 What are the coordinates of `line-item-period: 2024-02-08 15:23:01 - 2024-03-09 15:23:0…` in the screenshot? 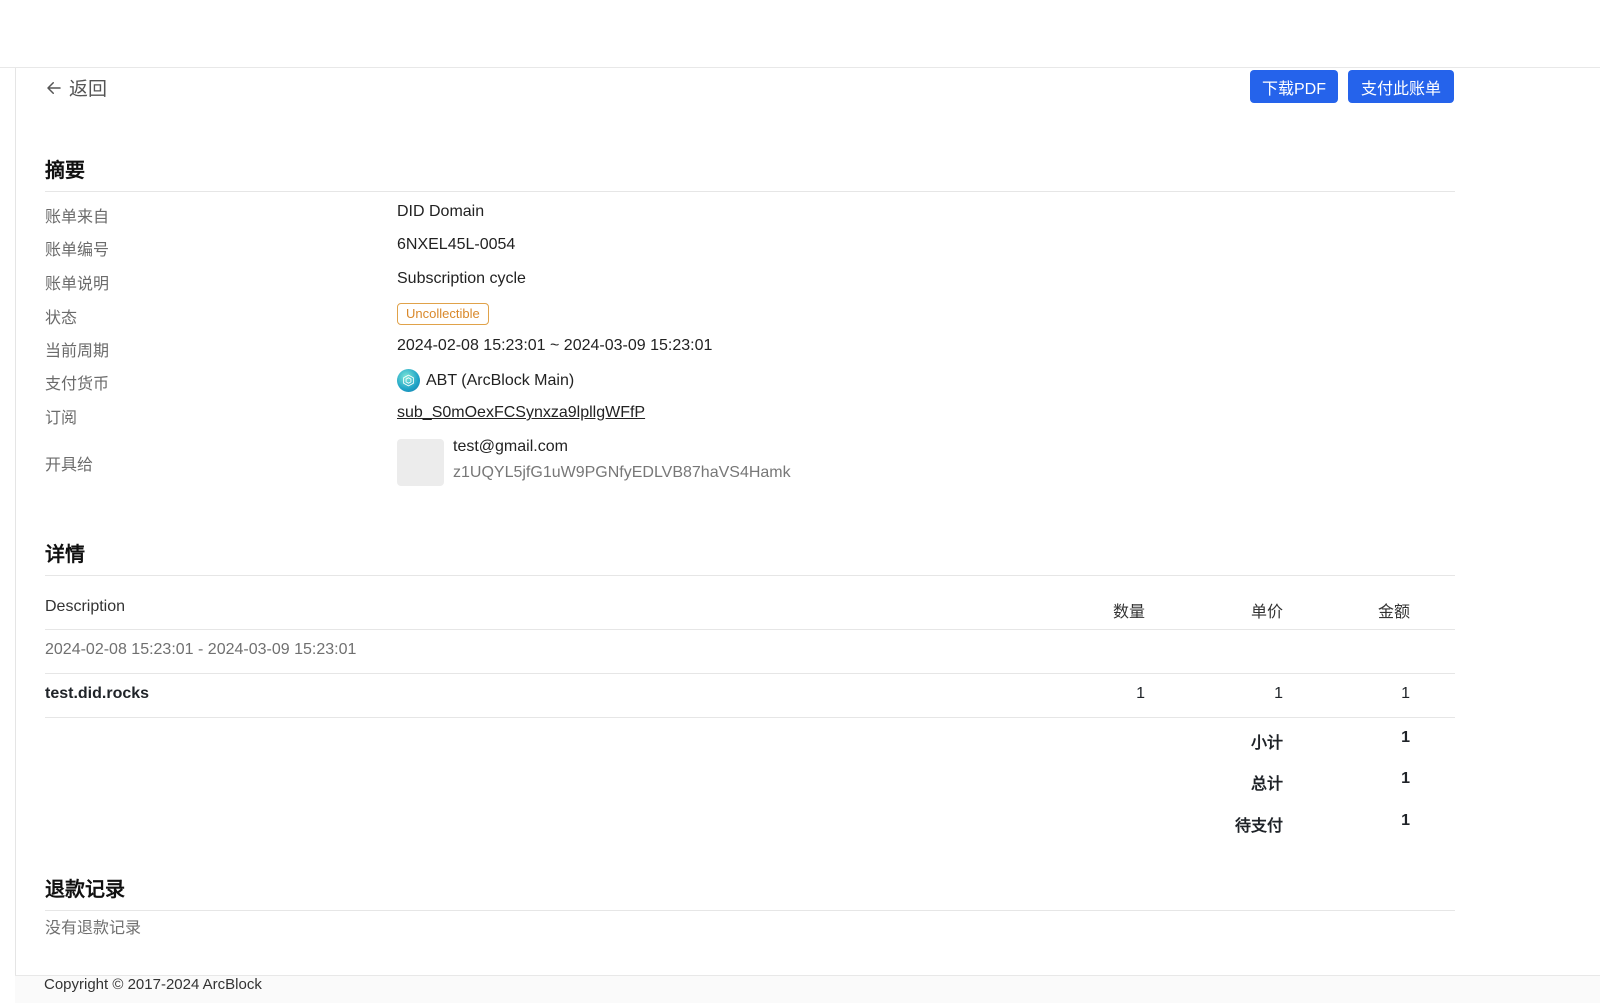 It's located at (201, 649).